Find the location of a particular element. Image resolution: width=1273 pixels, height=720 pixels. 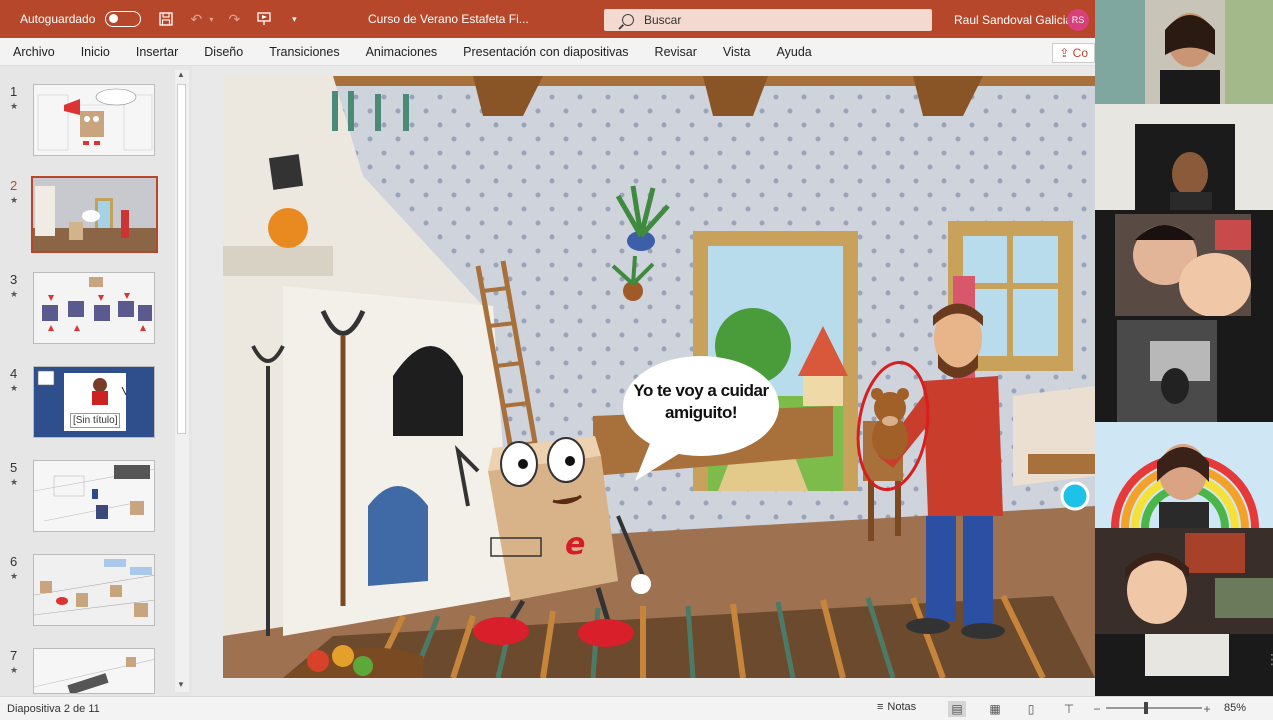

slide-counter: Diapositiva 2 de 11 is located at coordinates (53, 708).